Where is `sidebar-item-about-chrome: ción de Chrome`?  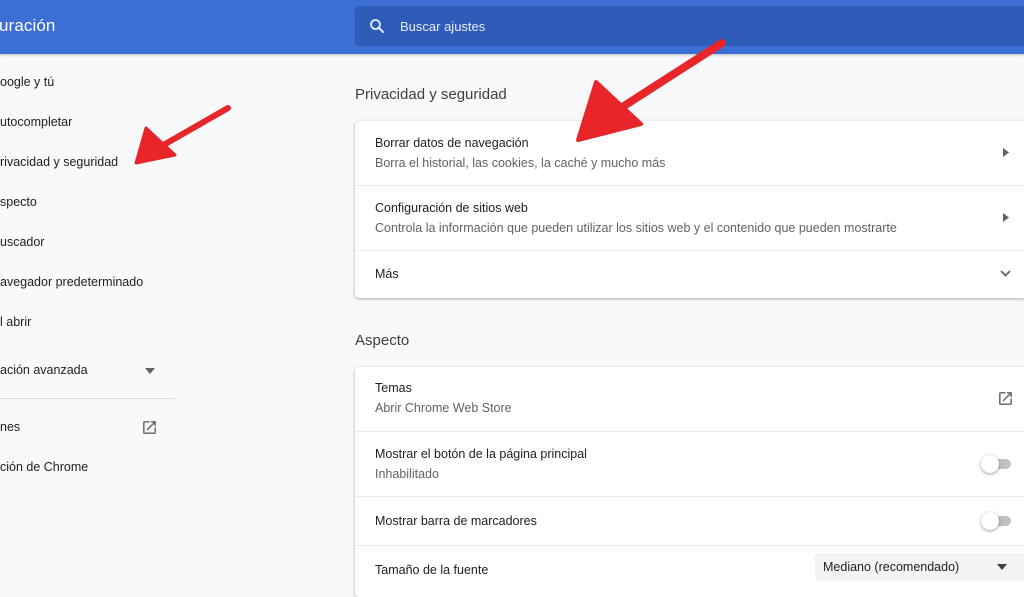
sidebar-item-about-chrome: ción de Chrome is located at coordinates (44, 467).